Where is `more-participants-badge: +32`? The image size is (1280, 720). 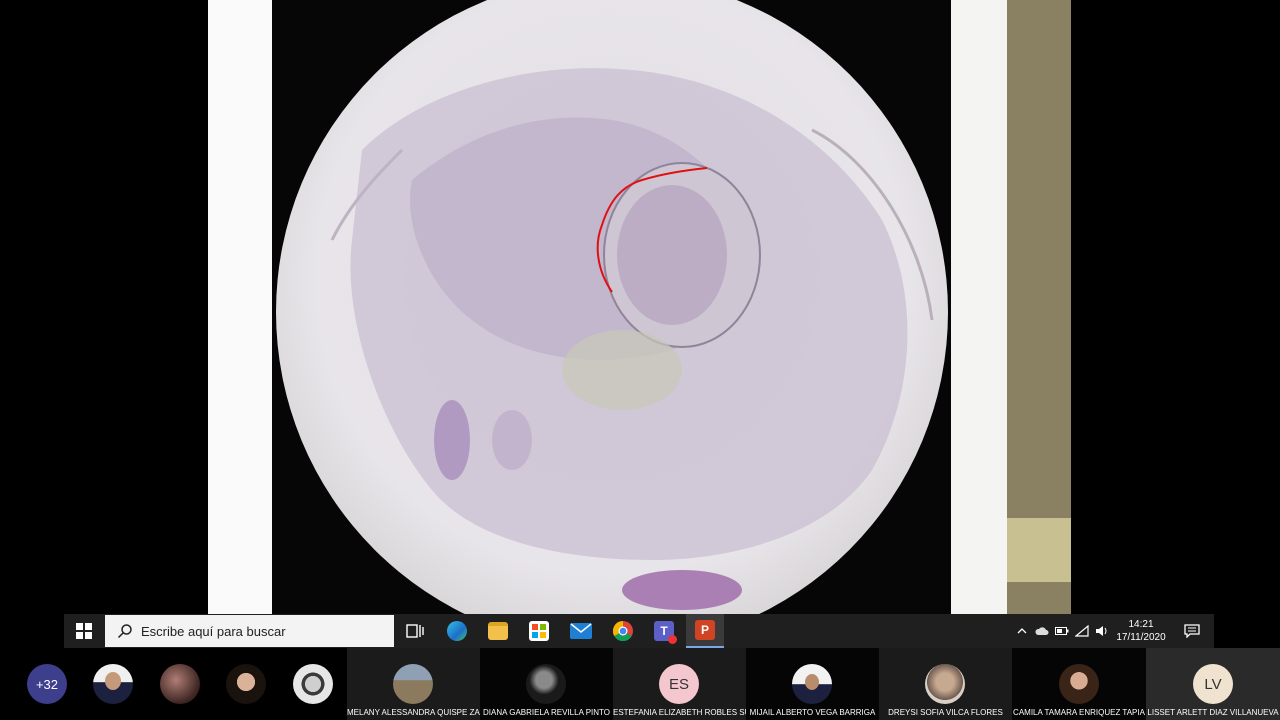 more-participants-badge: +32 is located at coordinates (47, 684).